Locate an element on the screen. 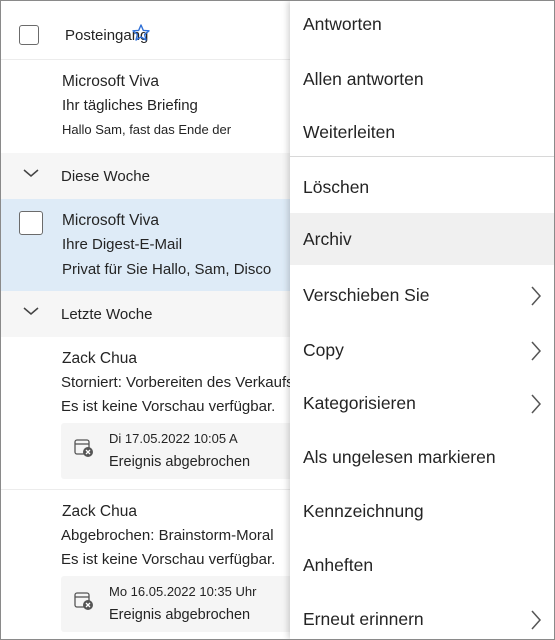  menu-item-label: Weiterleiten is located at coordinates (349, 132).